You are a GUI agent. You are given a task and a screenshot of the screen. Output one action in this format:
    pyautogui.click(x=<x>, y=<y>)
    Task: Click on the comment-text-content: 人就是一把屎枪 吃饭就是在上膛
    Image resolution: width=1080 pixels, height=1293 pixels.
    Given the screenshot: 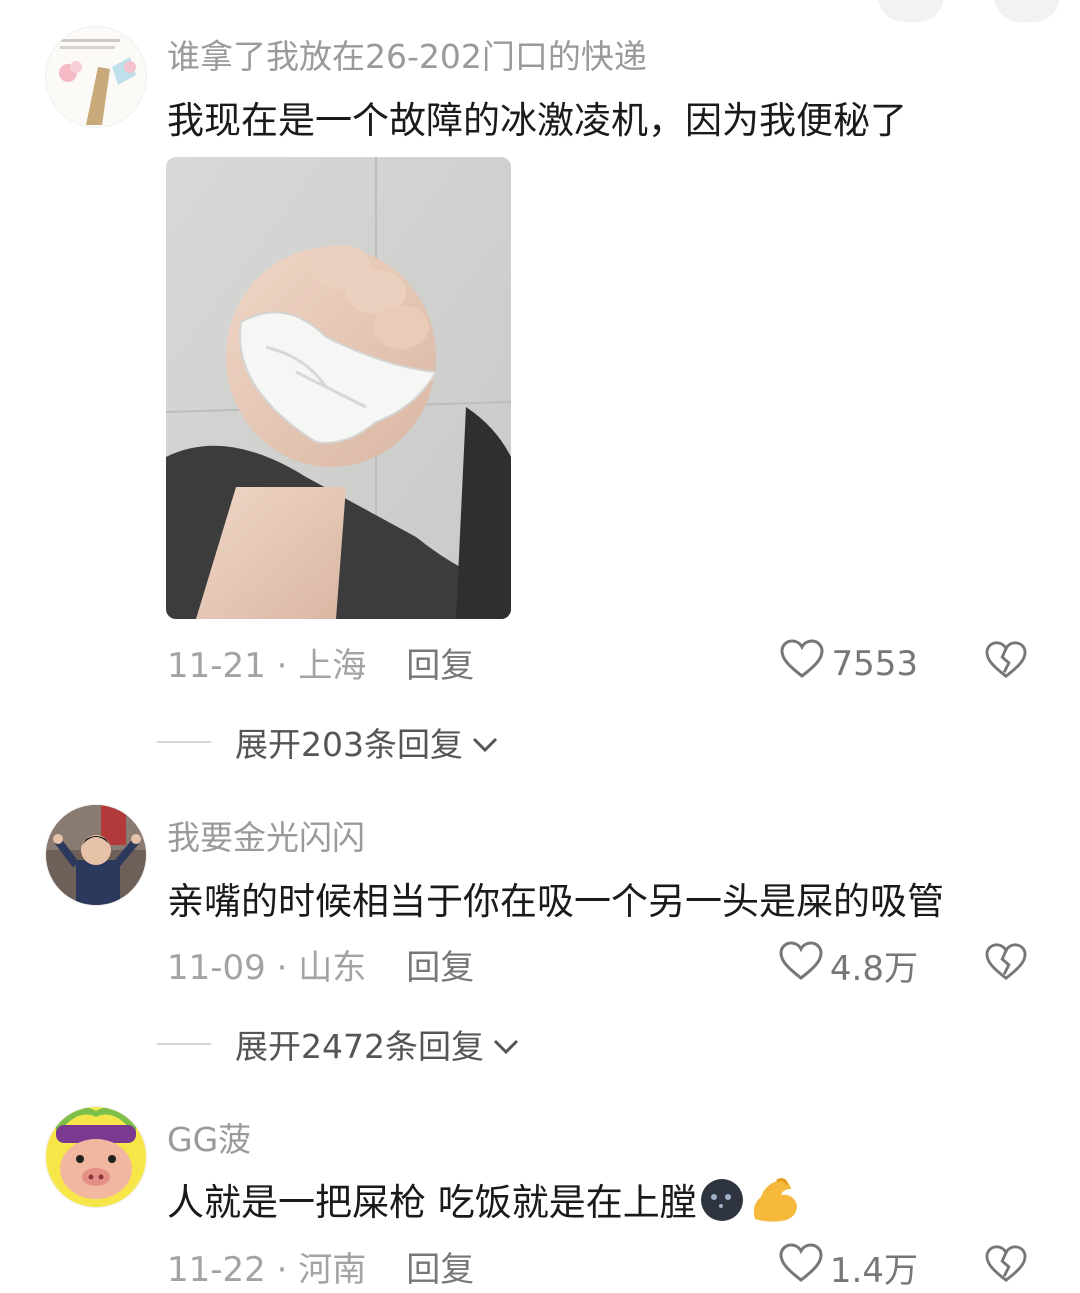 What is the action you would take?
    pyautogui.click(x=432, y=1202)
    